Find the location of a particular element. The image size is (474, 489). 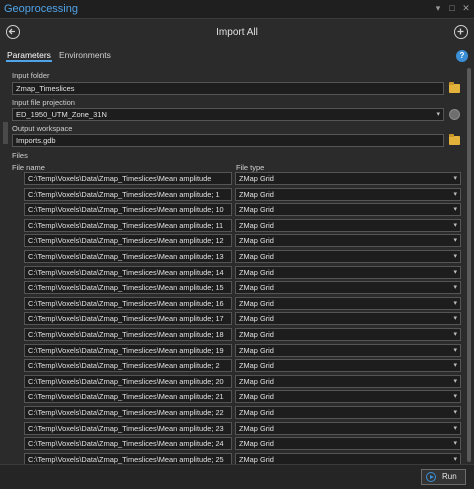

pane-maximize-icon: □ is located at coordinates (452, 8).